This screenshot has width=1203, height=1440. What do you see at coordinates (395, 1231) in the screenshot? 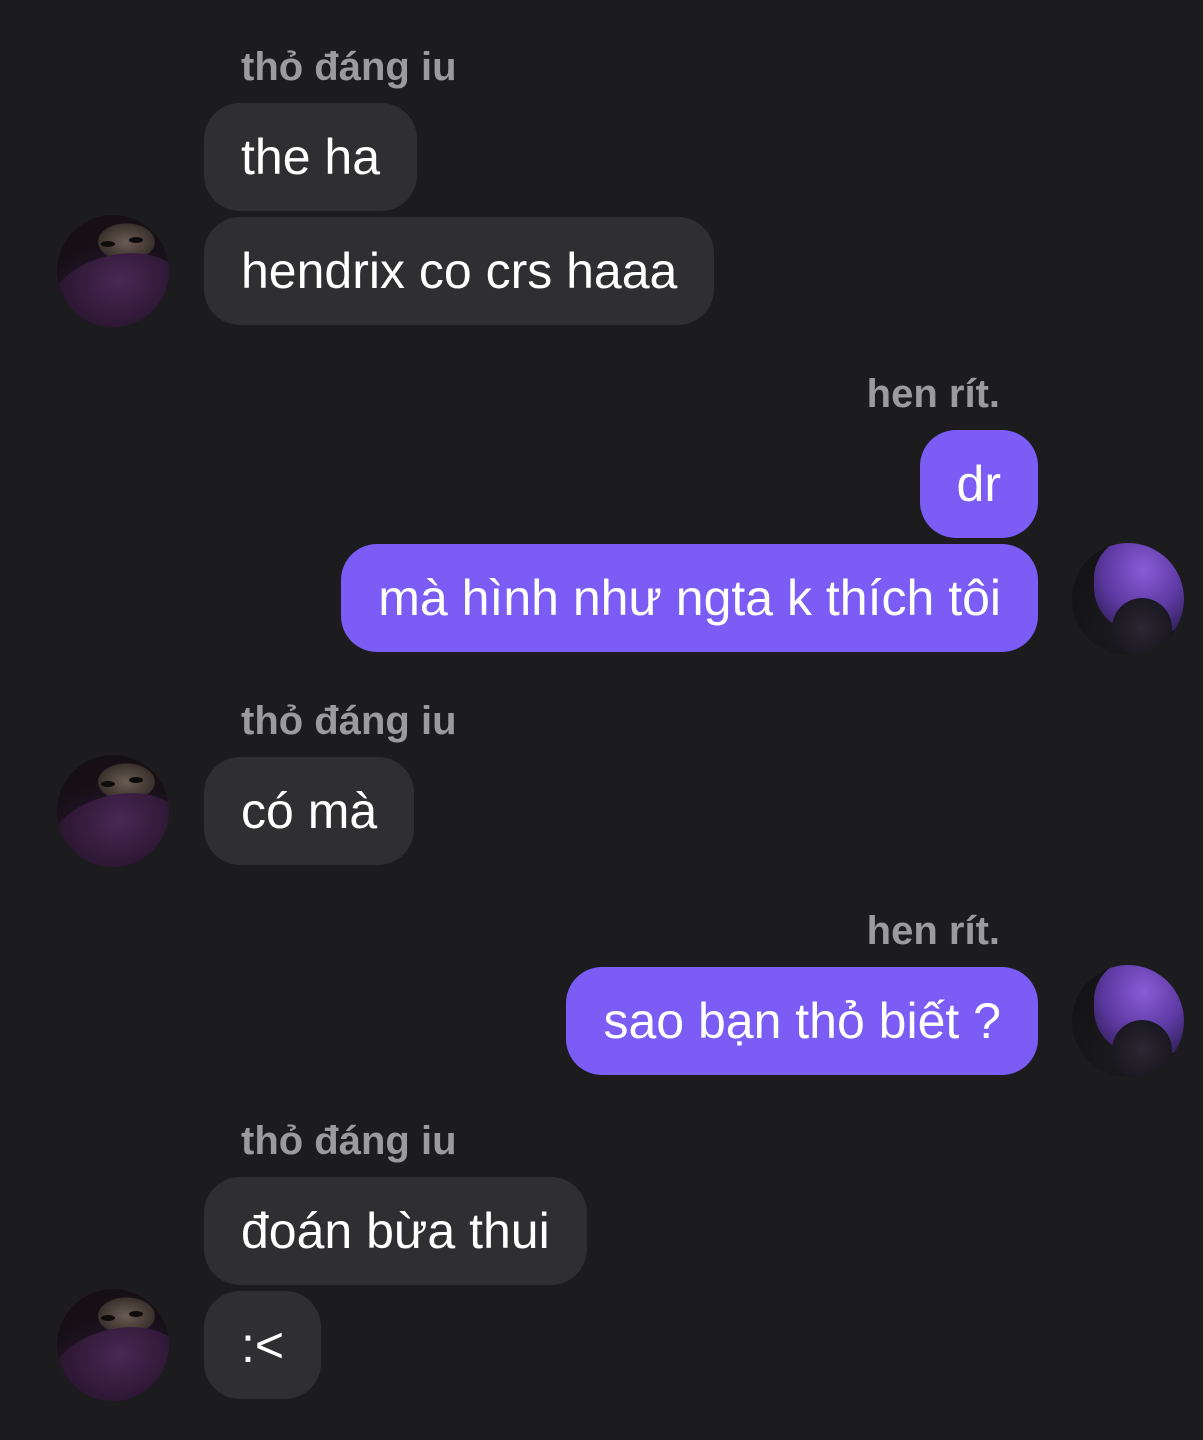
I see `message-bubble-incoming: đoán bừa thui` at bounding box center [395, 1231].